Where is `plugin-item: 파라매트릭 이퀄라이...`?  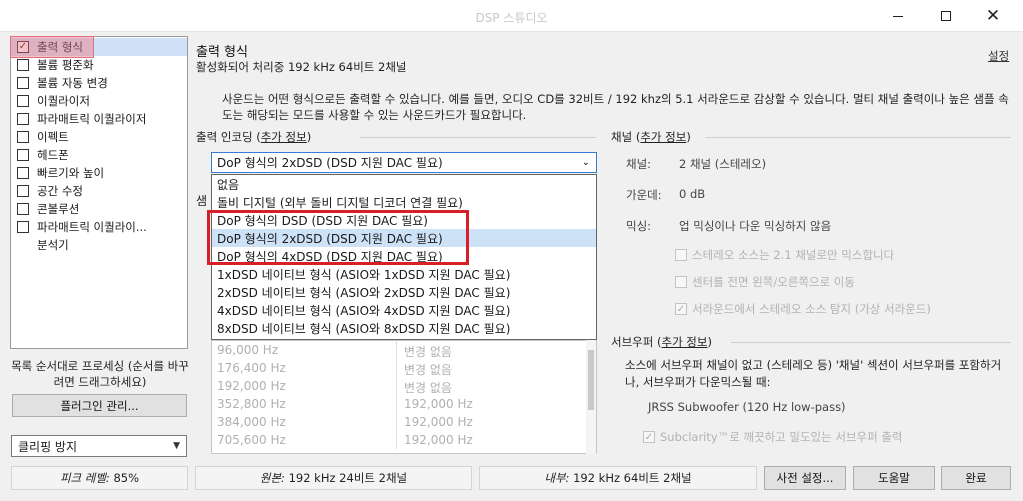 plugin-item: 파라매트릭 이퀄라이... is located at coordinates (99, 227).